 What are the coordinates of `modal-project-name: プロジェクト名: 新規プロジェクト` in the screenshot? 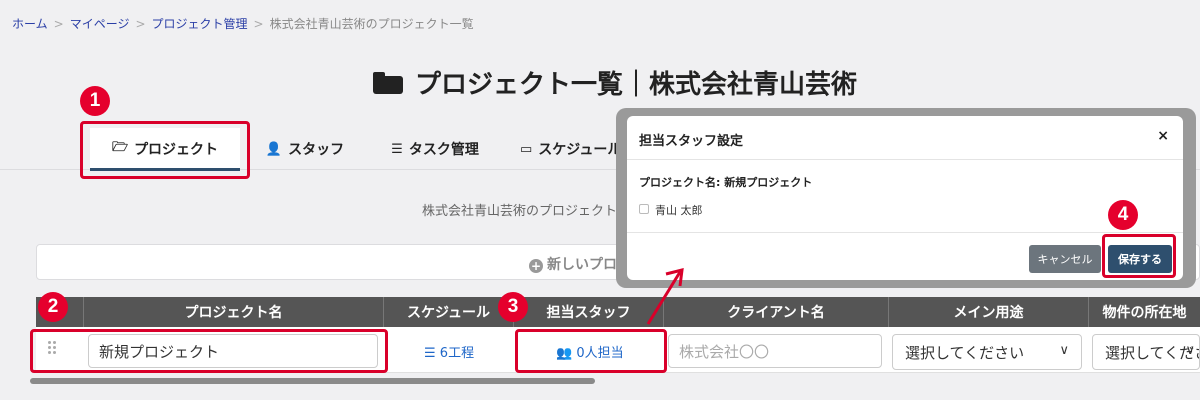 It's located at (726, 182).